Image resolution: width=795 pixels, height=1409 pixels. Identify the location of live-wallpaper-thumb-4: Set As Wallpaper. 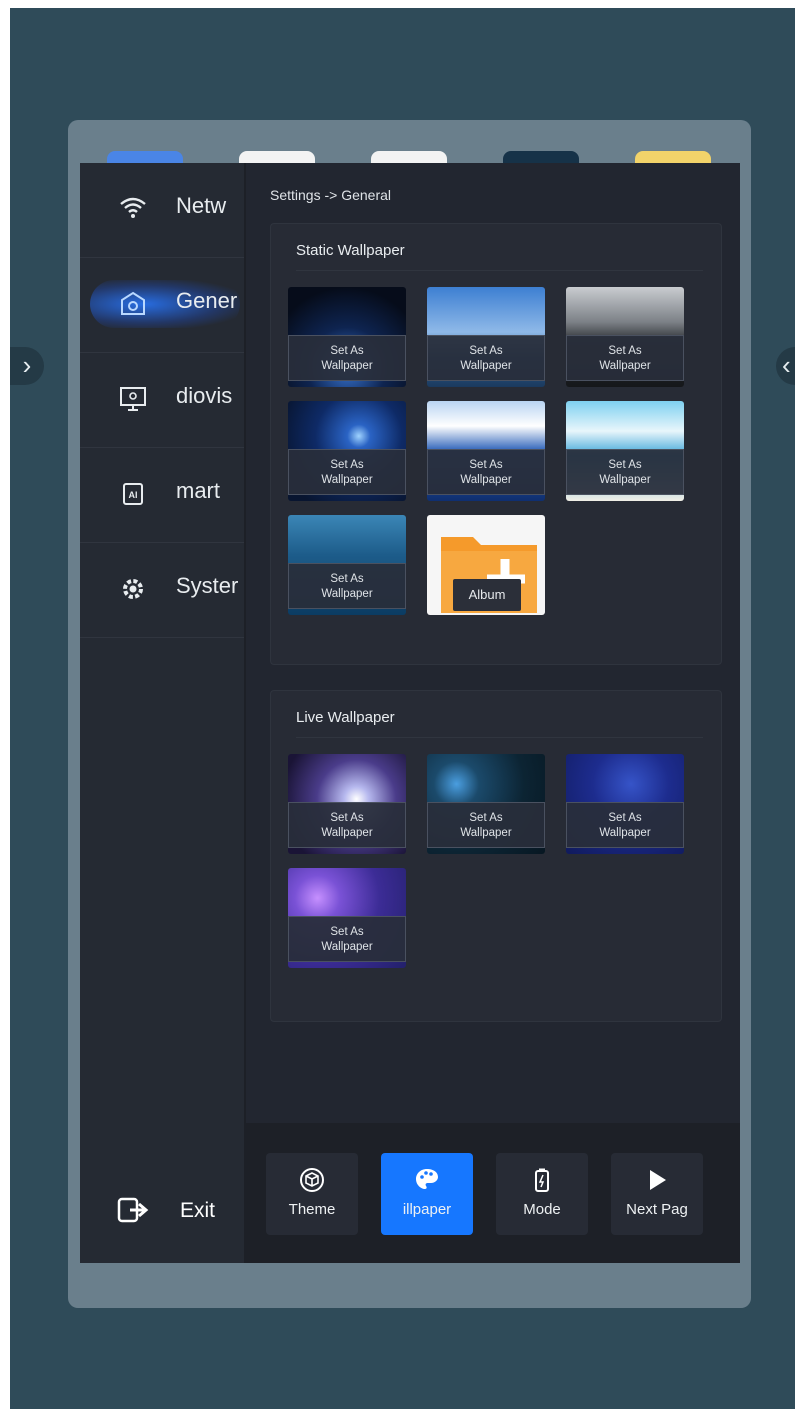
(347, 918).